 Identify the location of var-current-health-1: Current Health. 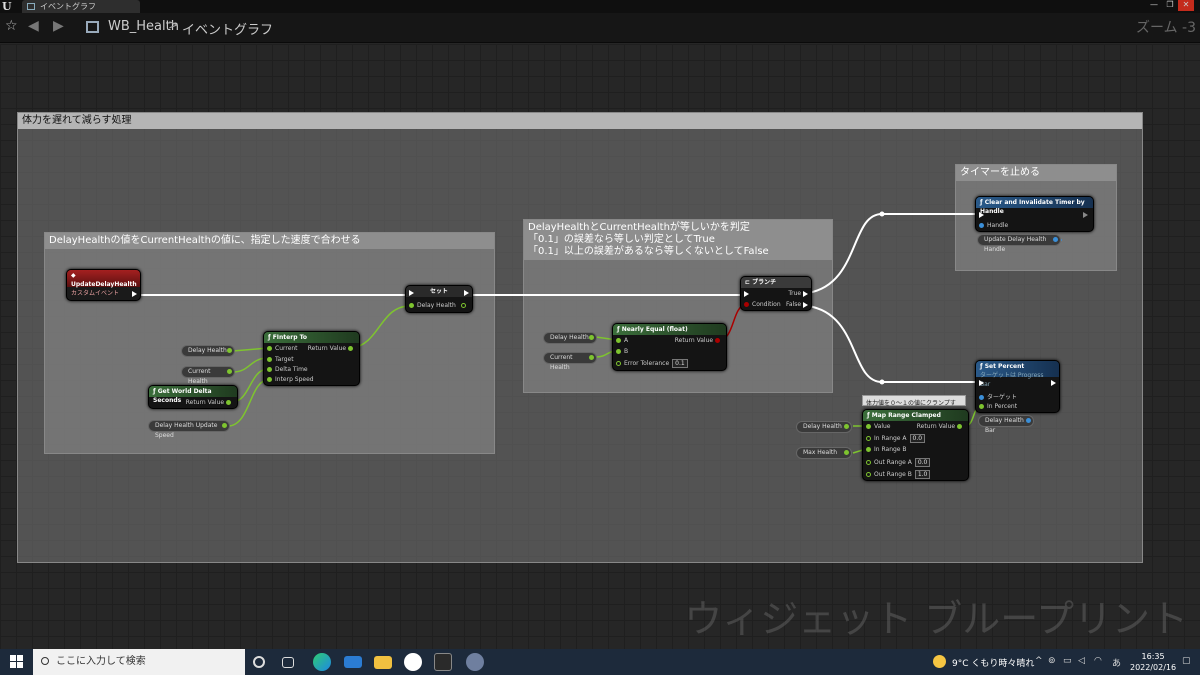
(208, 375).